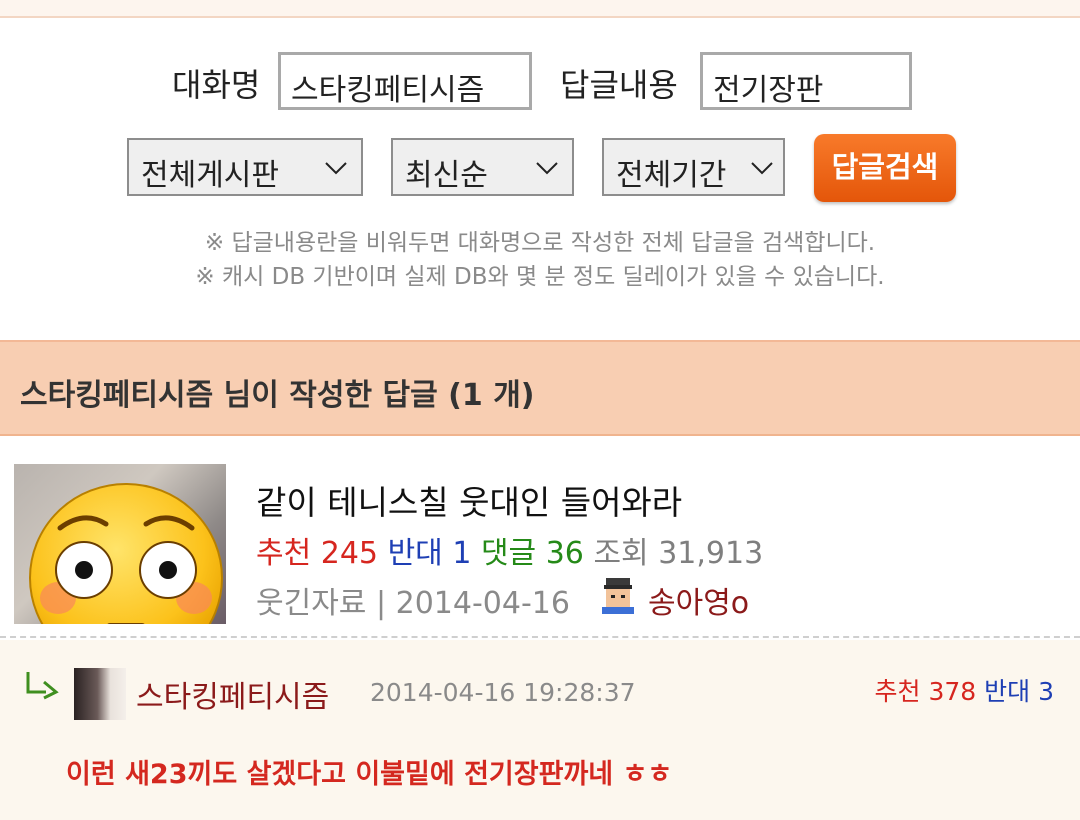 Image resolution: width=1080 pixels, height=820 pixels. What do you see at coordinates (540, 82) in the screenshot?
I see `search-form-row1: 대화명 스타킹페티시즘 답글내용 전기장판` at bounding box center [540, 82].